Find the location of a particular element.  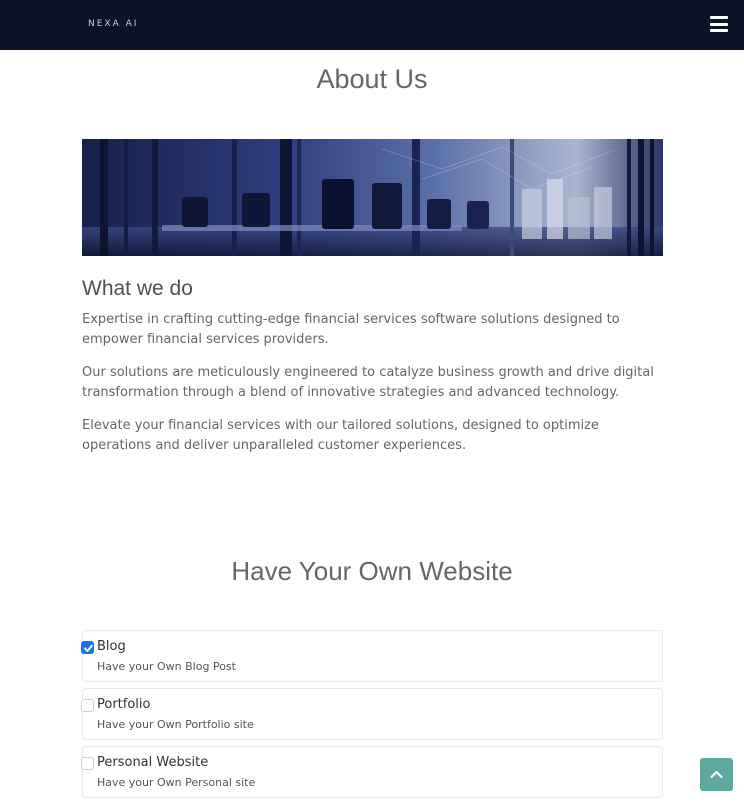

option-description: Have your Own Portfolio site is located at coordinates (175, 724).